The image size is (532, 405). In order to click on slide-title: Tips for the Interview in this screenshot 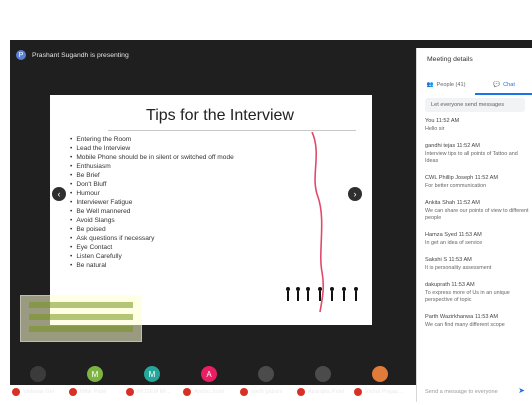, I will do `click(220, 115)`.